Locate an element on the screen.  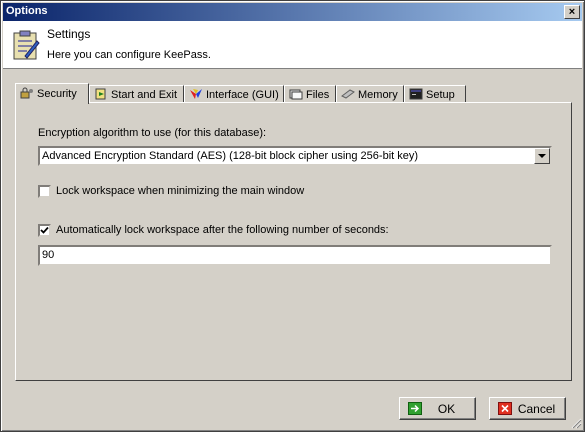
memory-icon is located at coordinates (348, 94).